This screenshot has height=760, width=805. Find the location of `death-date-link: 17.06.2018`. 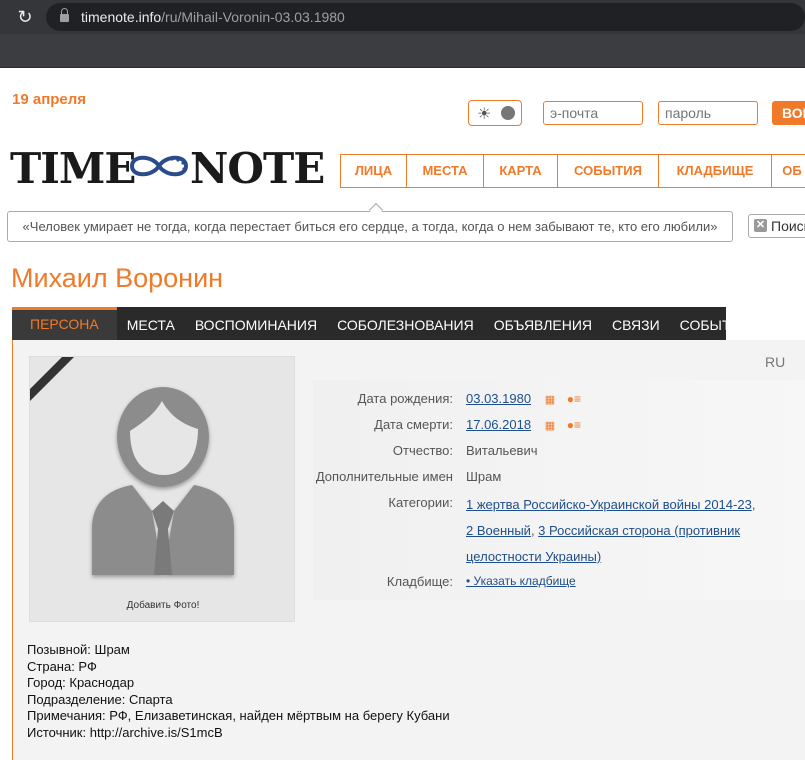

death-date-link: 17.06.2018 is located at coordinates (498, 424).